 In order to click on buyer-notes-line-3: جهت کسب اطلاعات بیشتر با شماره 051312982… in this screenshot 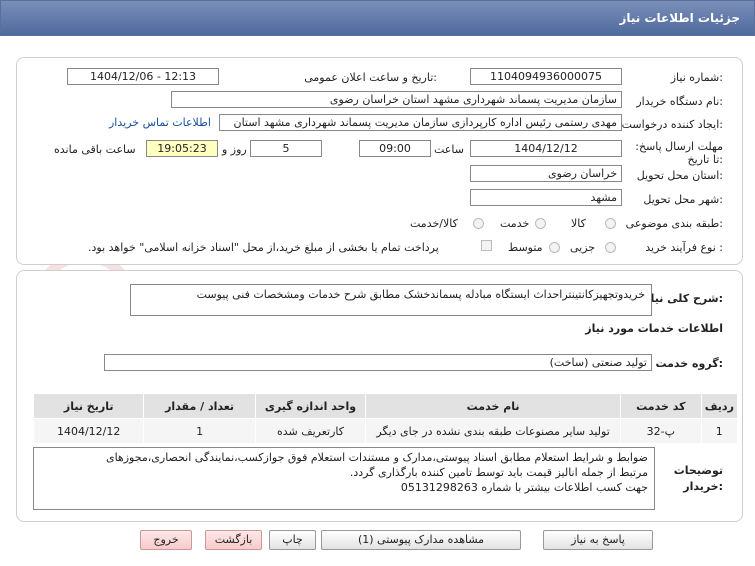, I will do `click(524, 487)`.